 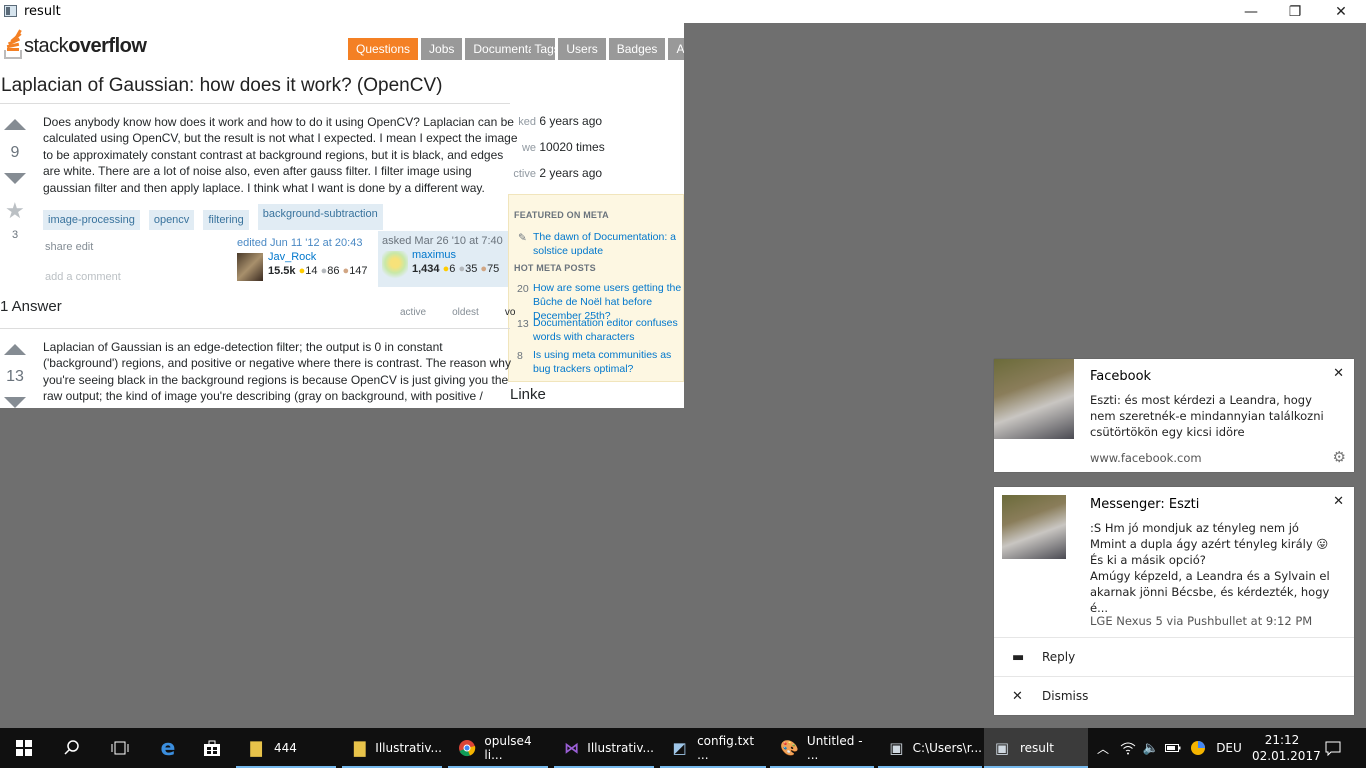 What do you see at coordinates (1174, 656) in the screenshot?
I see `reply-button: ▬ Reply` at bounding box center [1174, 656].